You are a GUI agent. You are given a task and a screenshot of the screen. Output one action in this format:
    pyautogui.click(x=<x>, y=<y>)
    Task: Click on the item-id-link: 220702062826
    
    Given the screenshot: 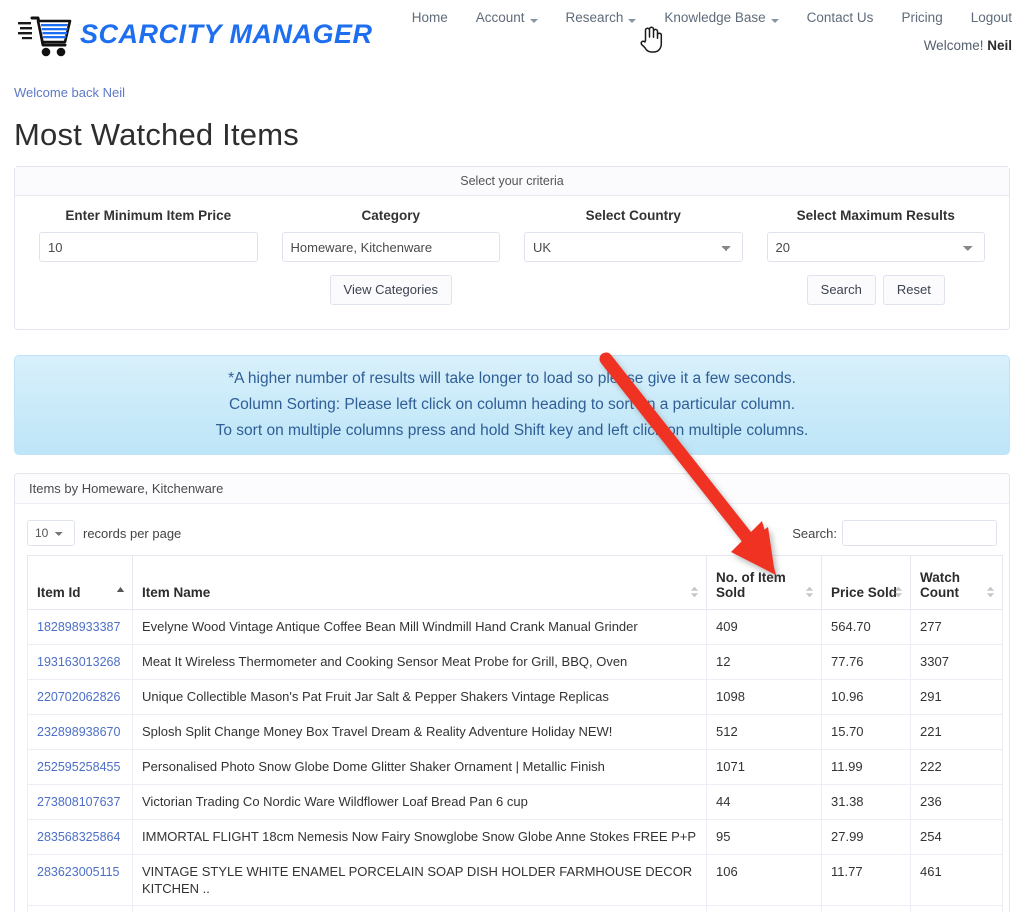 What is the action you would take?
    pyautogui.click(x=78, y=697)
    